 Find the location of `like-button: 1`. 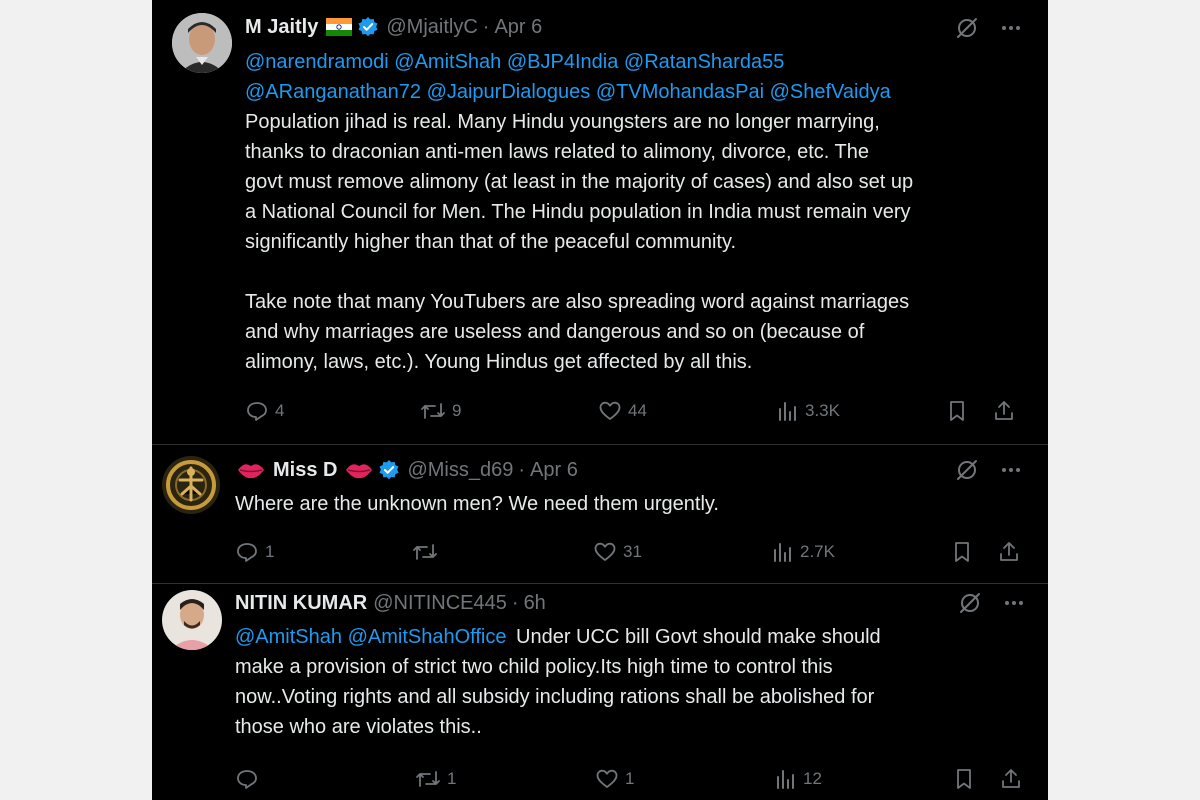

like-button: 1 is located at coordinates (614, 779).